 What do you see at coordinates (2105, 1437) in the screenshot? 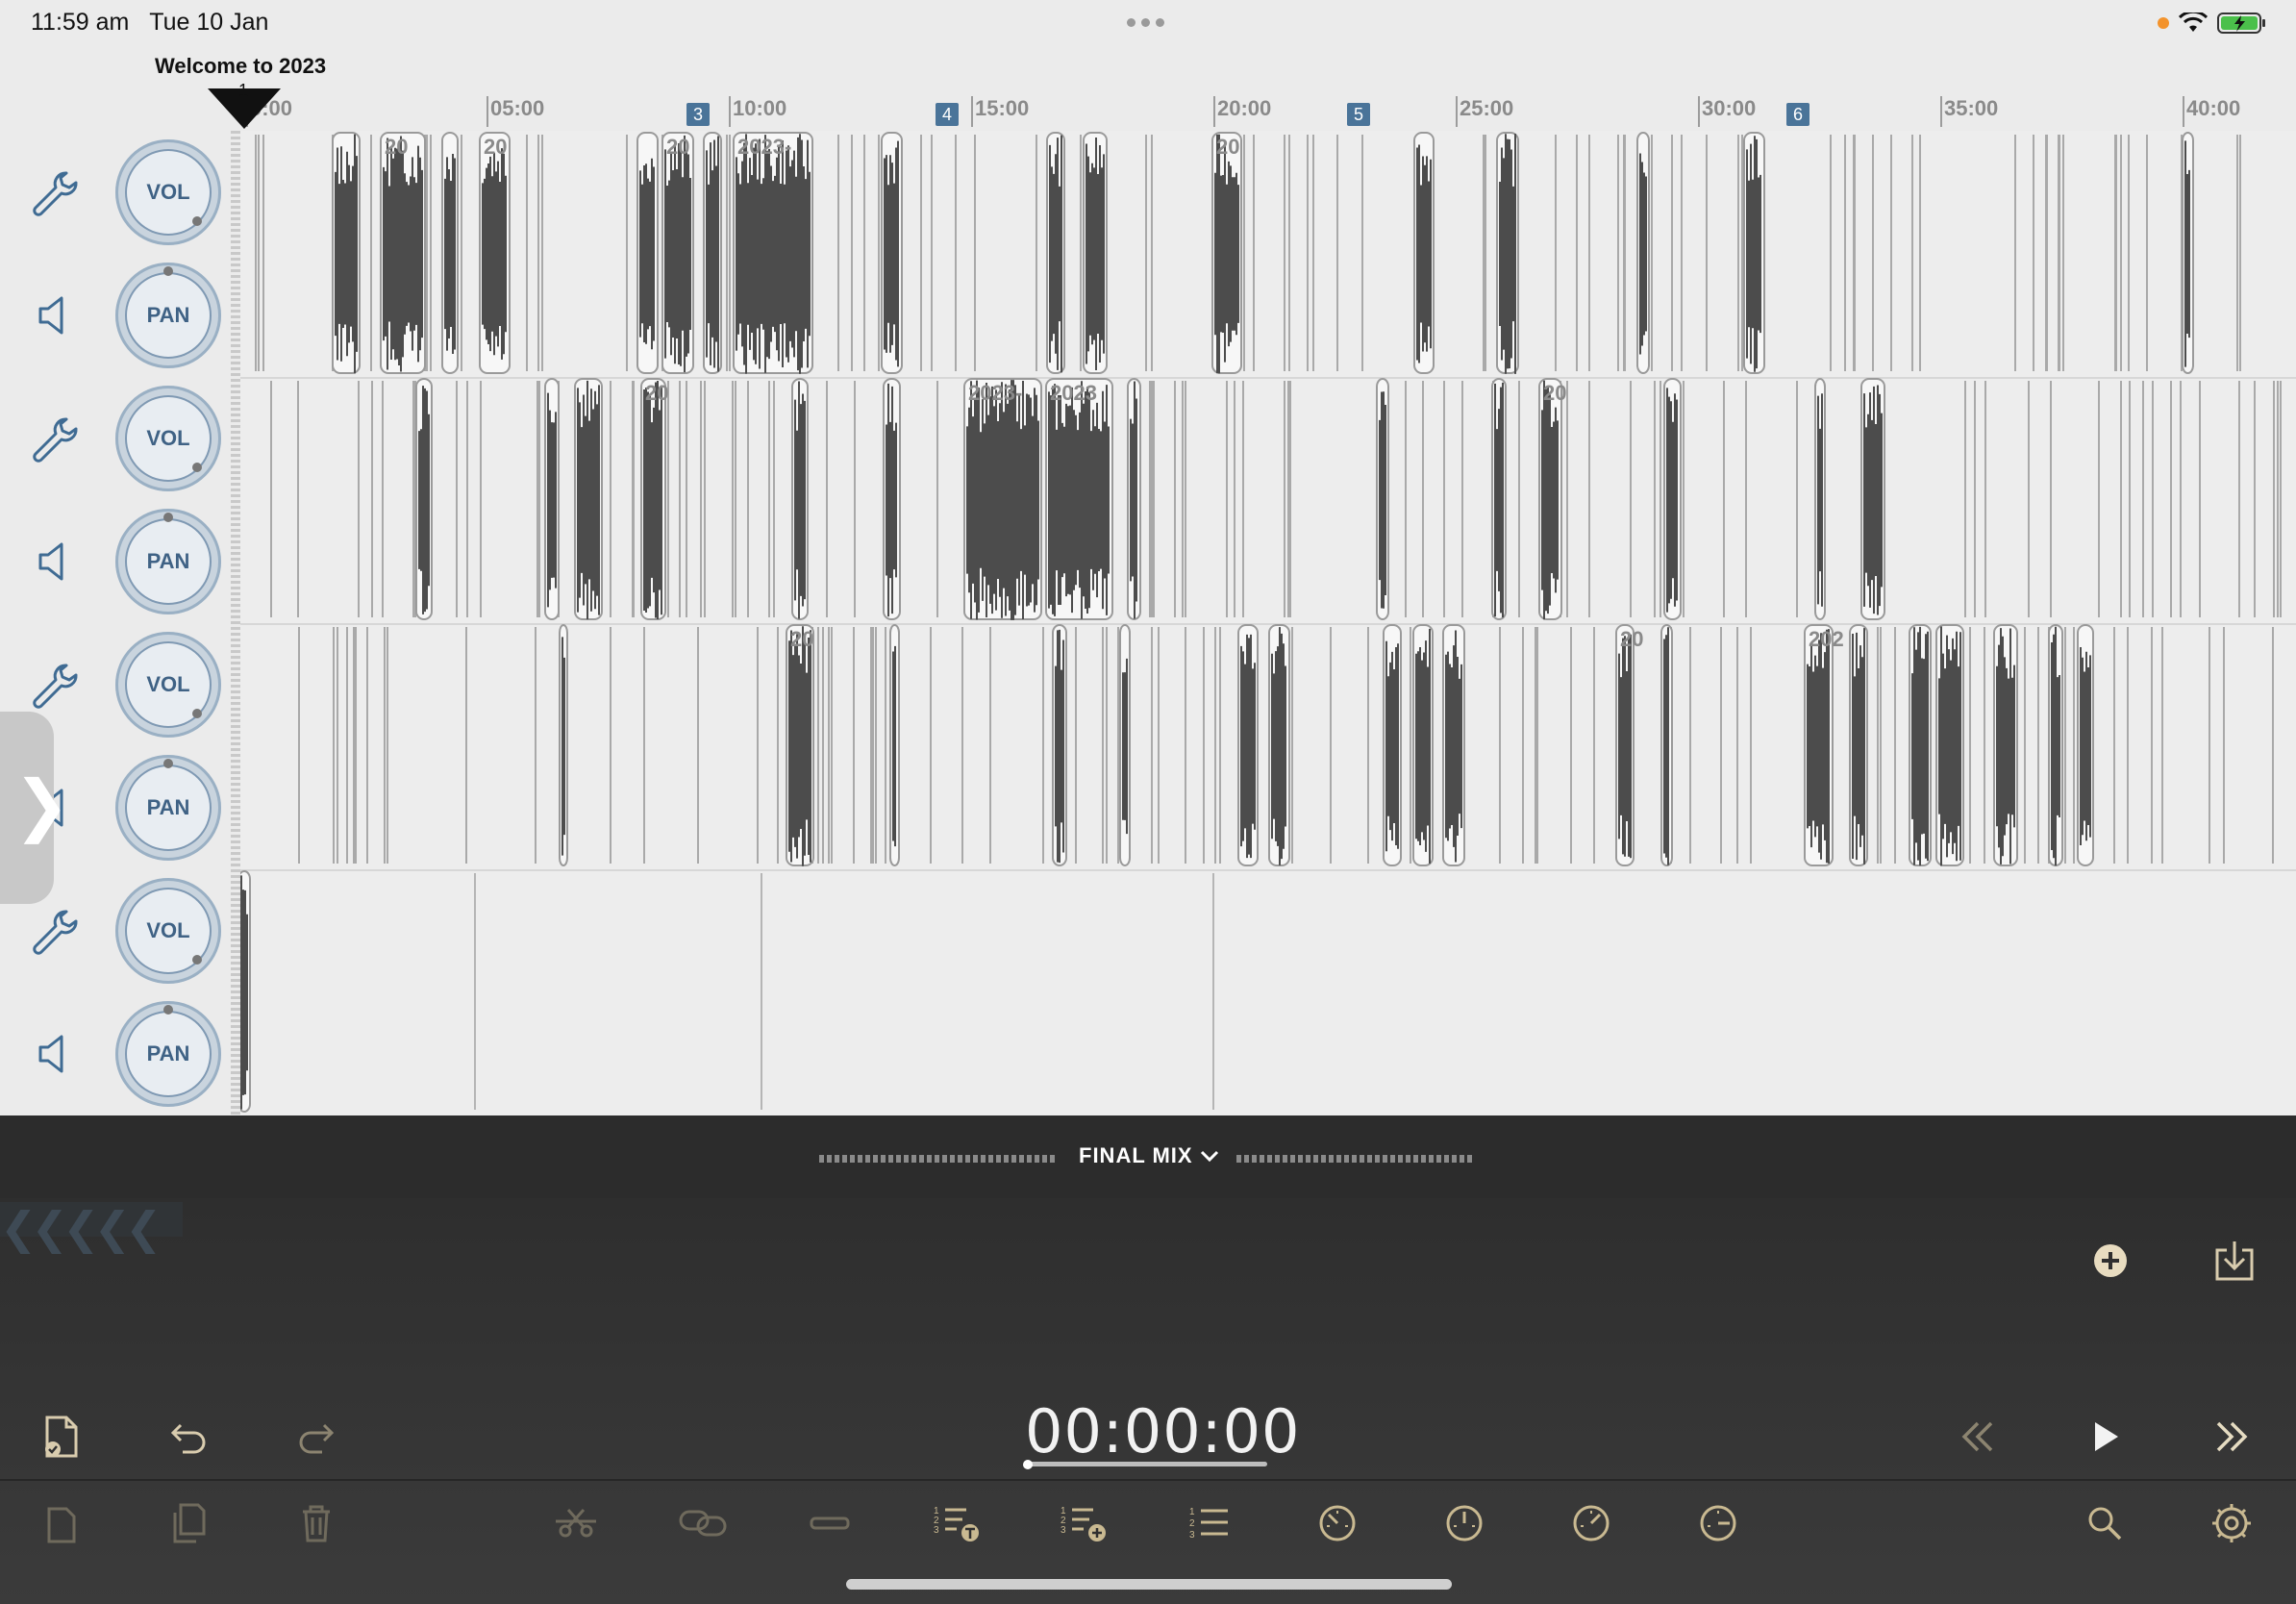
I see `play-button` at bounding box center [2105, 1437].